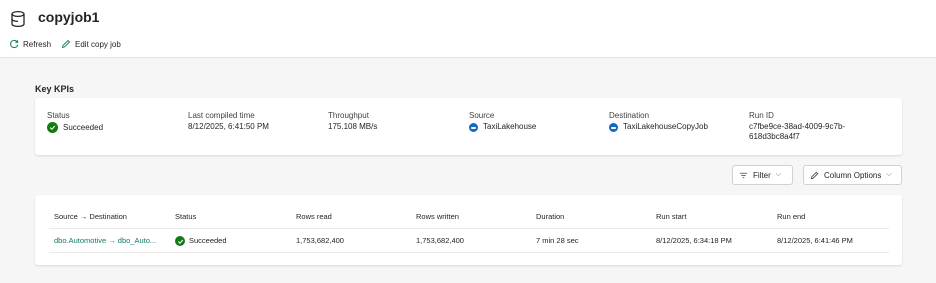 The image size is (936, 283). Describe the element at coordinates (510, 126) in the screenshot. I see `kpi-source-value: TaxiLakehouse` at that location.